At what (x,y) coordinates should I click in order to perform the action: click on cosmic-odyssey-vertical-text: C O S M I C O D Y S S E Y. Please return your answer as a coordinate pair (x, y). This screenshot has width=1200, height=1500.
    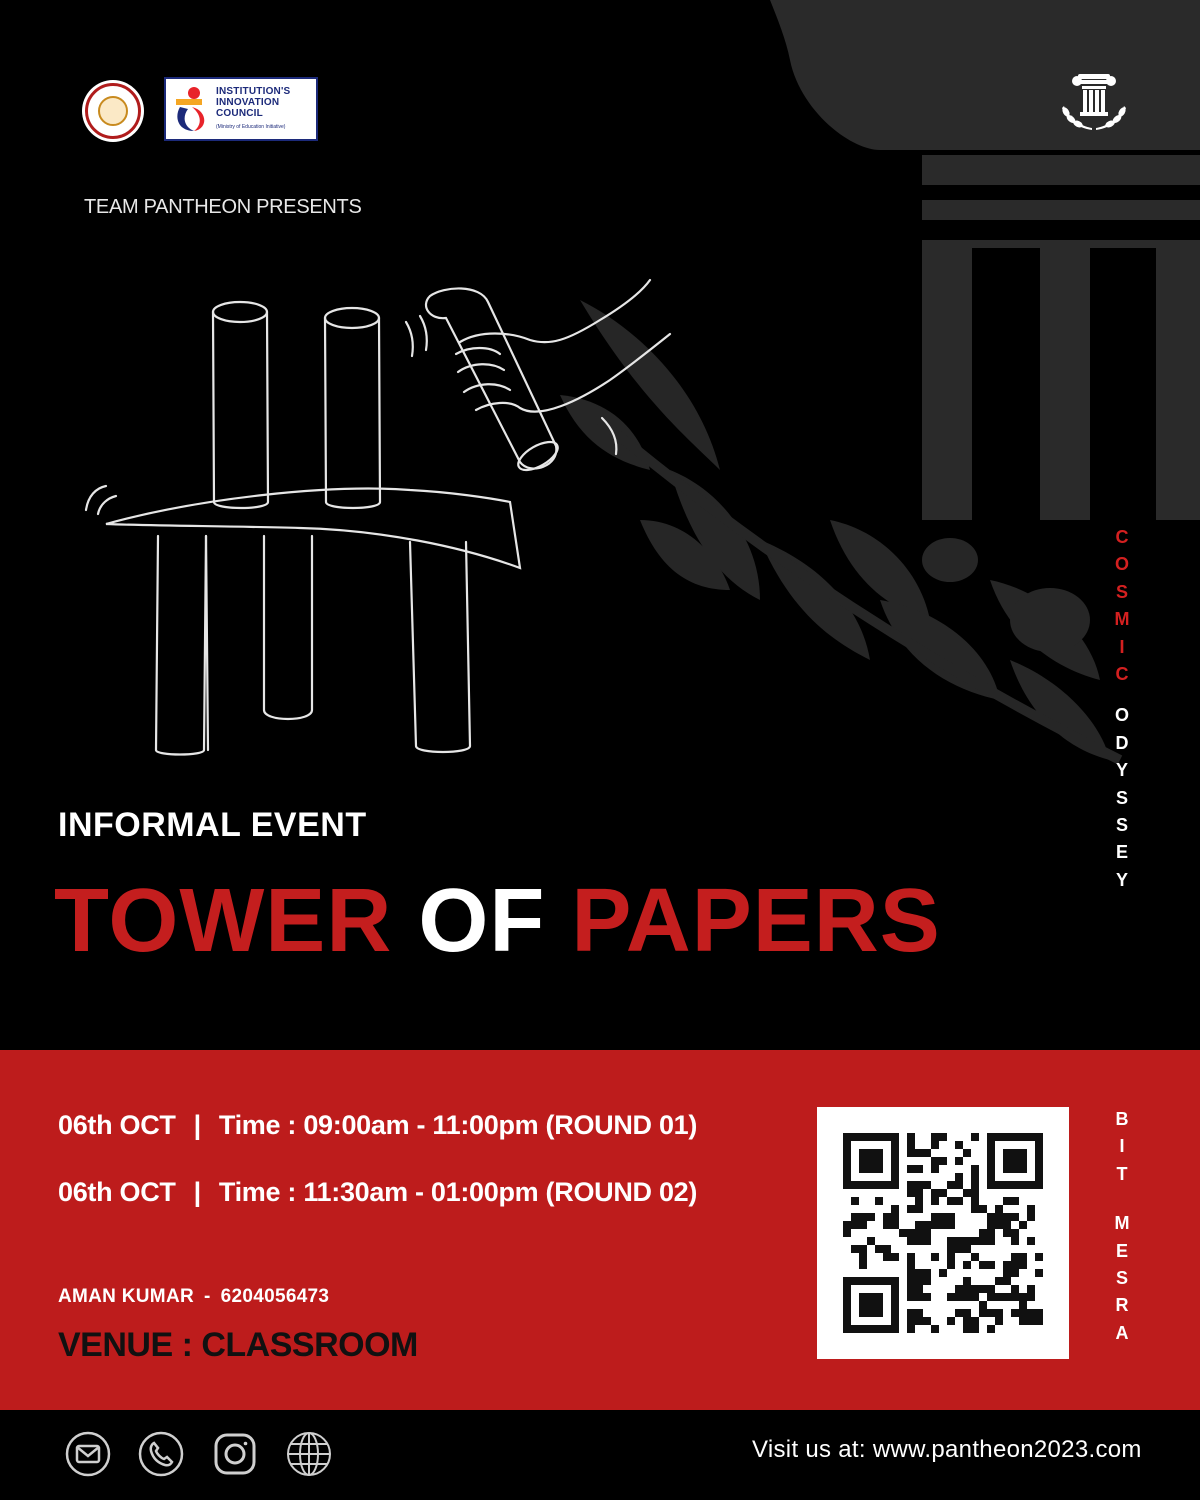
    Looking at the image, I should click on (1122, 709).